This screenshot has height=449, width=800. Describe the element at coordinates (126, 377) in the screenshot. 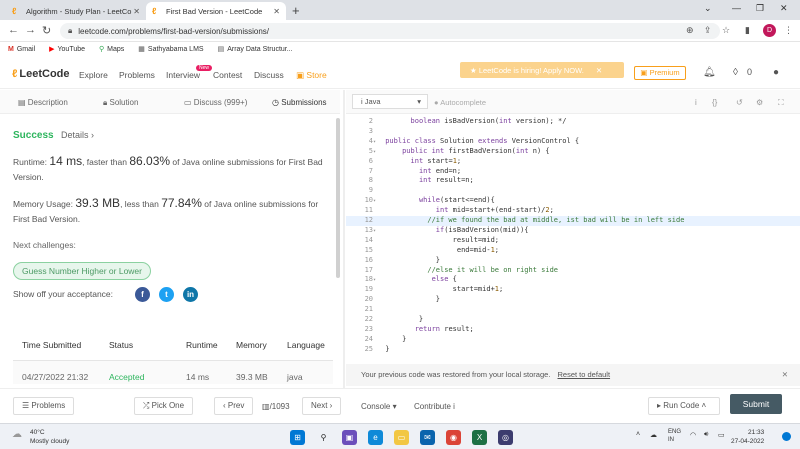

I see `cell-status-link: Accepted` at that location.